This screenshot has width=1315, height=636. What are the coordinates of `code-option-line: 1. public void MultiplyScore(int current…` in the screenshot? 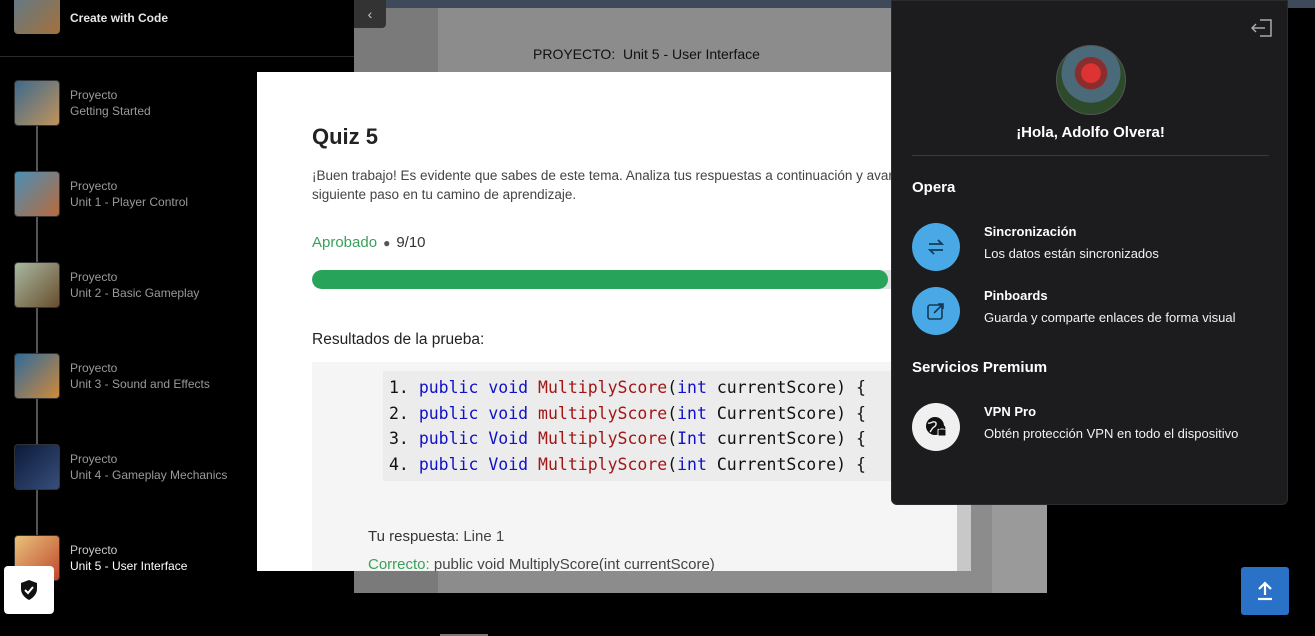 It's located at (627, 387).